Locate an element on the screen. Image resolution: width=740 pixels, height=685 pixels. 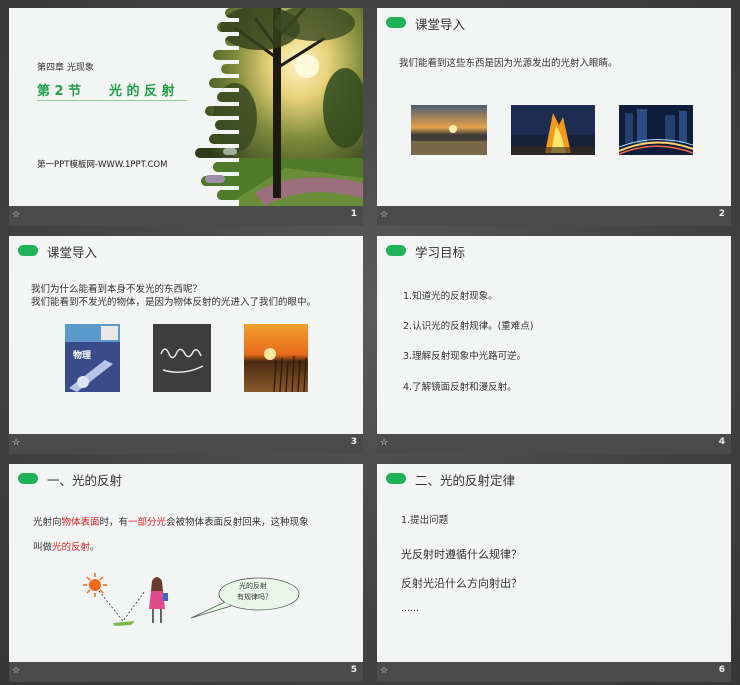
highlight-part-light: 一部分光 is located at coordinates (147, 522).